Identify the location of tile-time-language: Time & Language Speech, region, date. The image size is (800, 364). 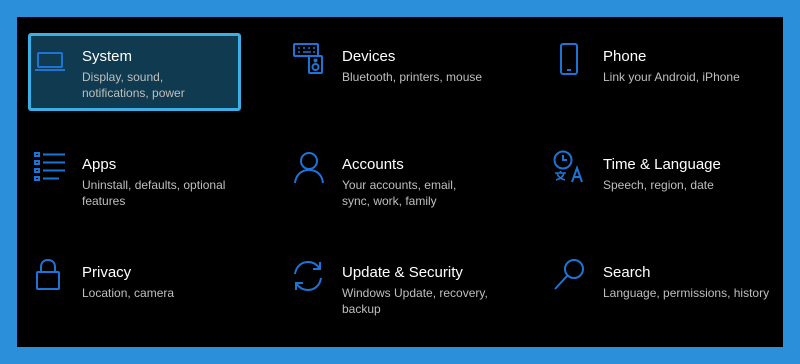
(665, 180).